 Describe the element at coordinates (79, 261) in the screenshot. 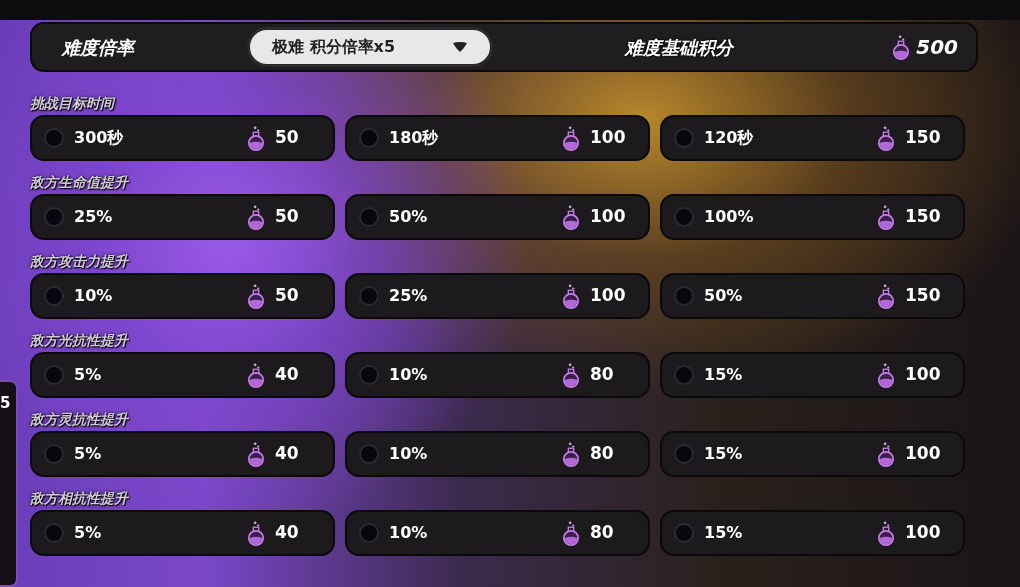

I see `section-title: 敌方攻击力提升` at that location.